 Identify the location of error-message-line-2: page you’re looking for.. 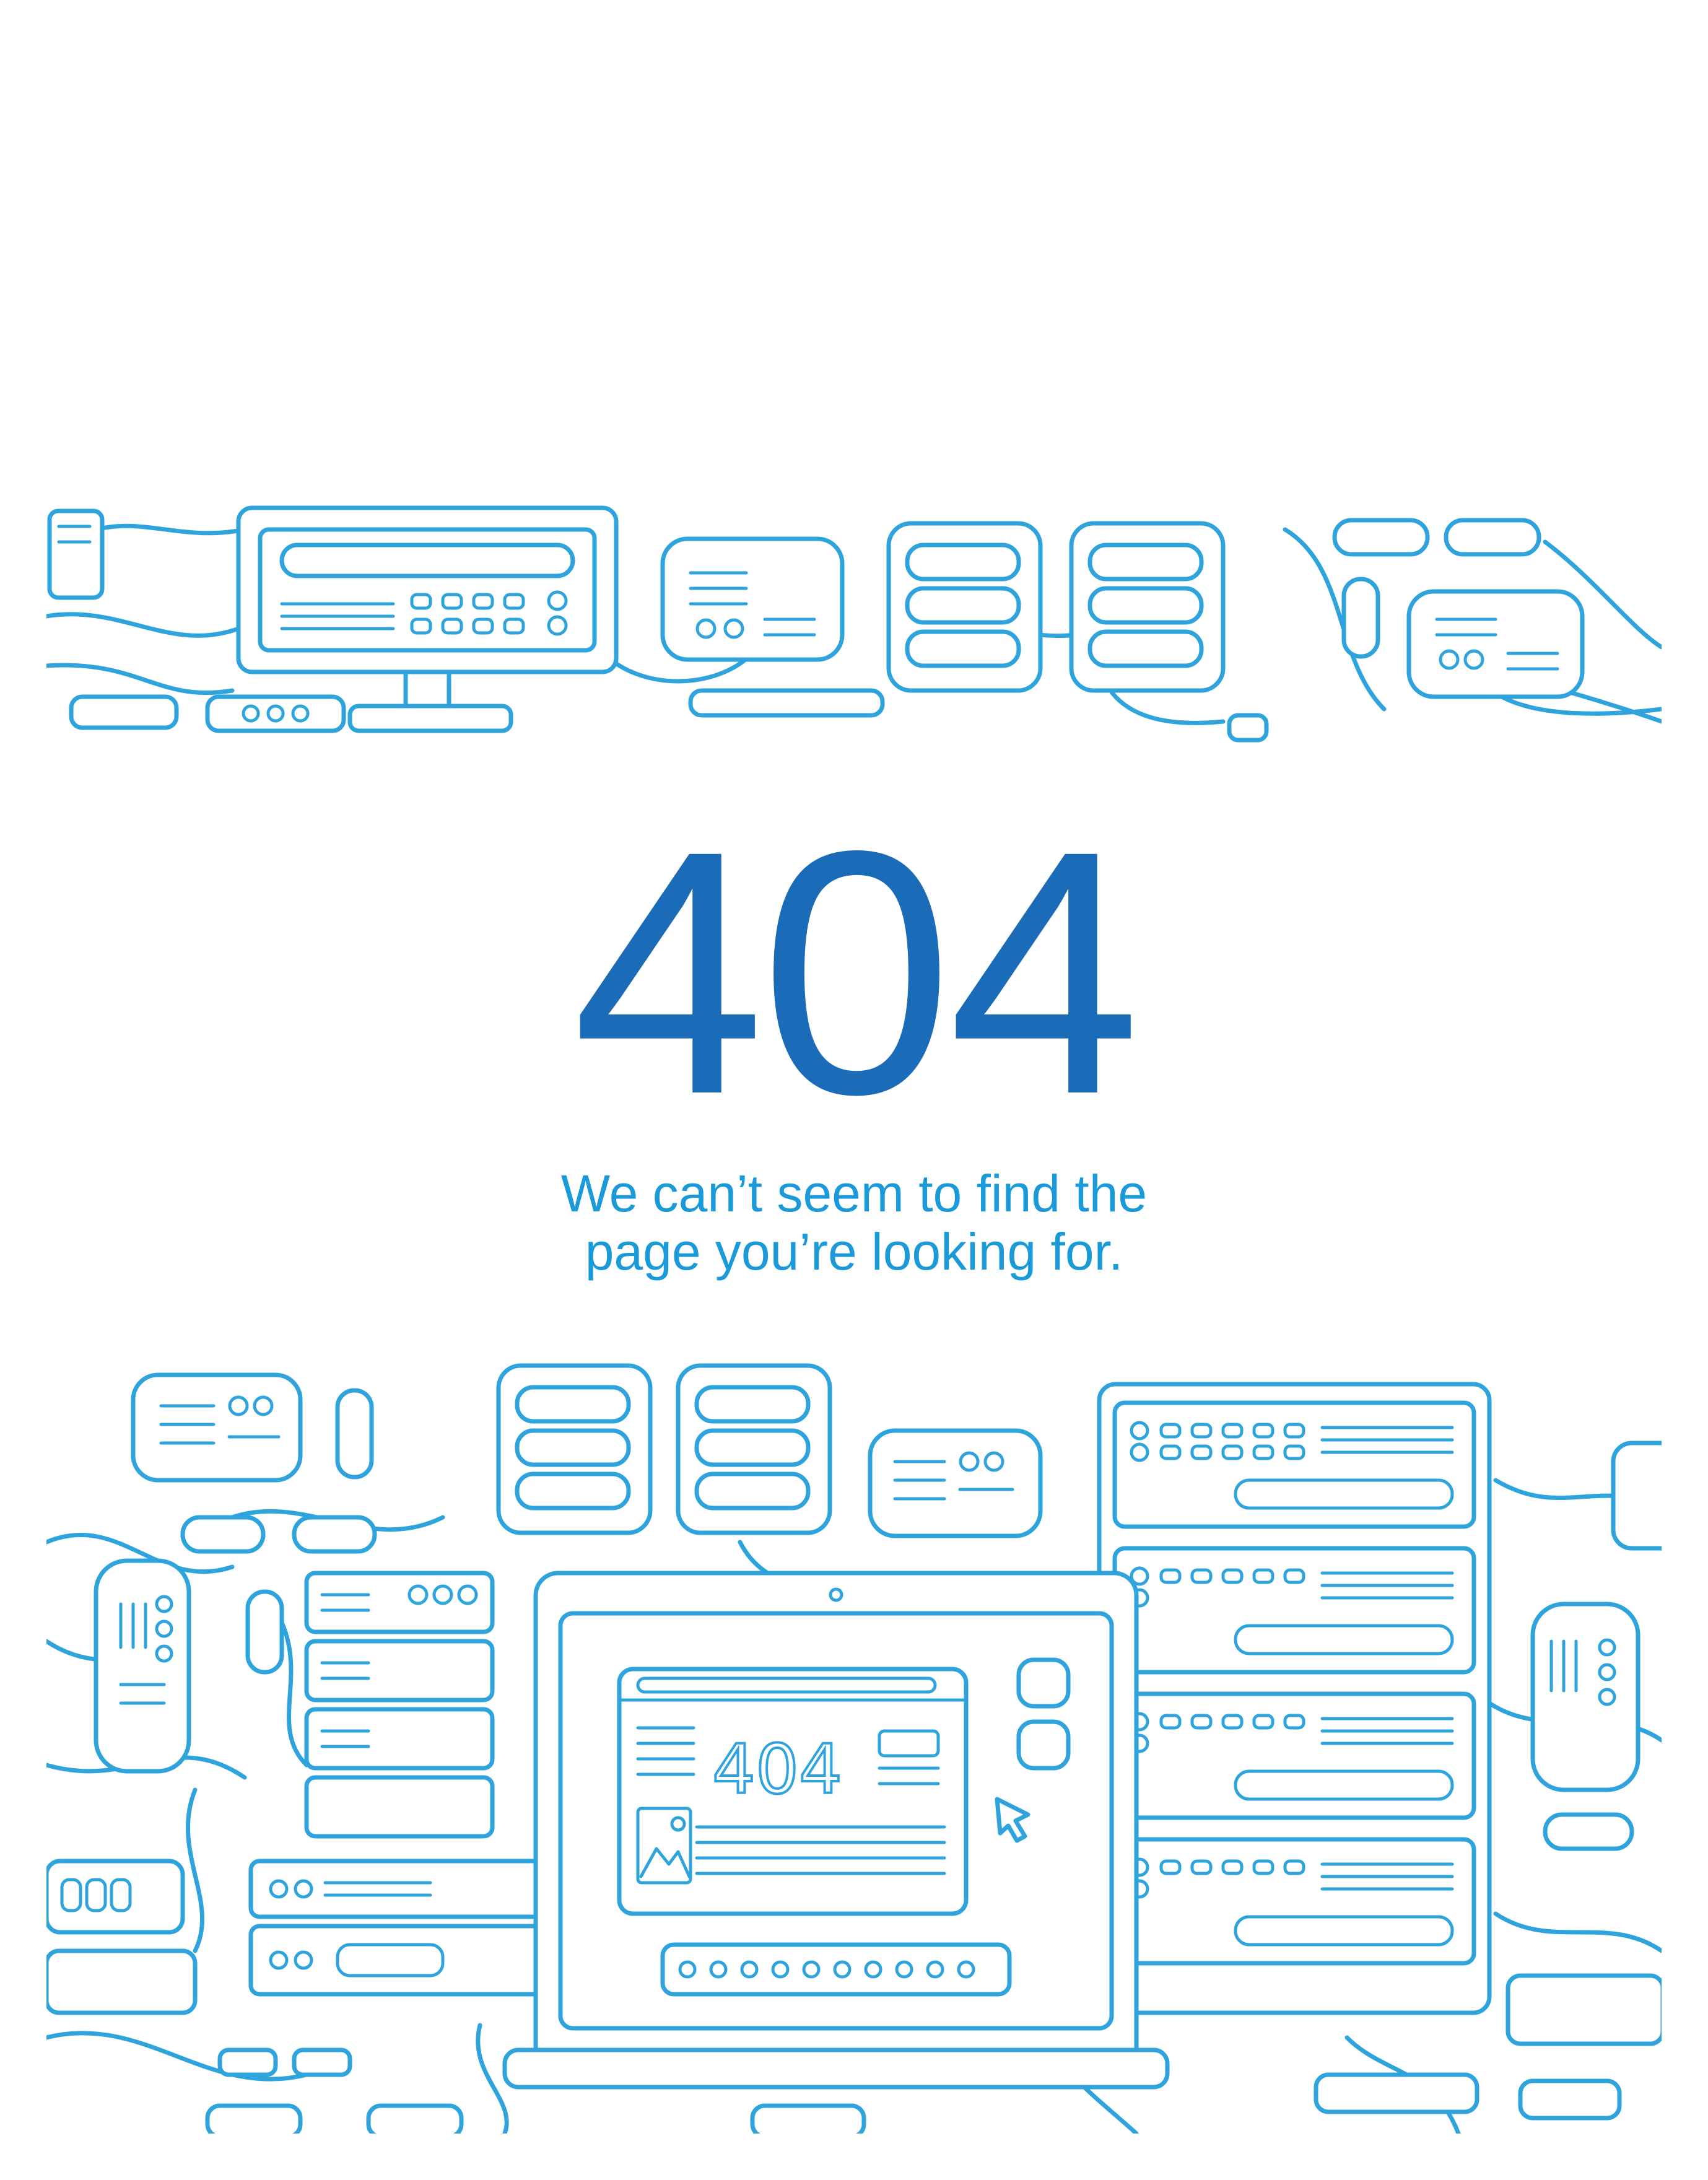
(854, 1252).